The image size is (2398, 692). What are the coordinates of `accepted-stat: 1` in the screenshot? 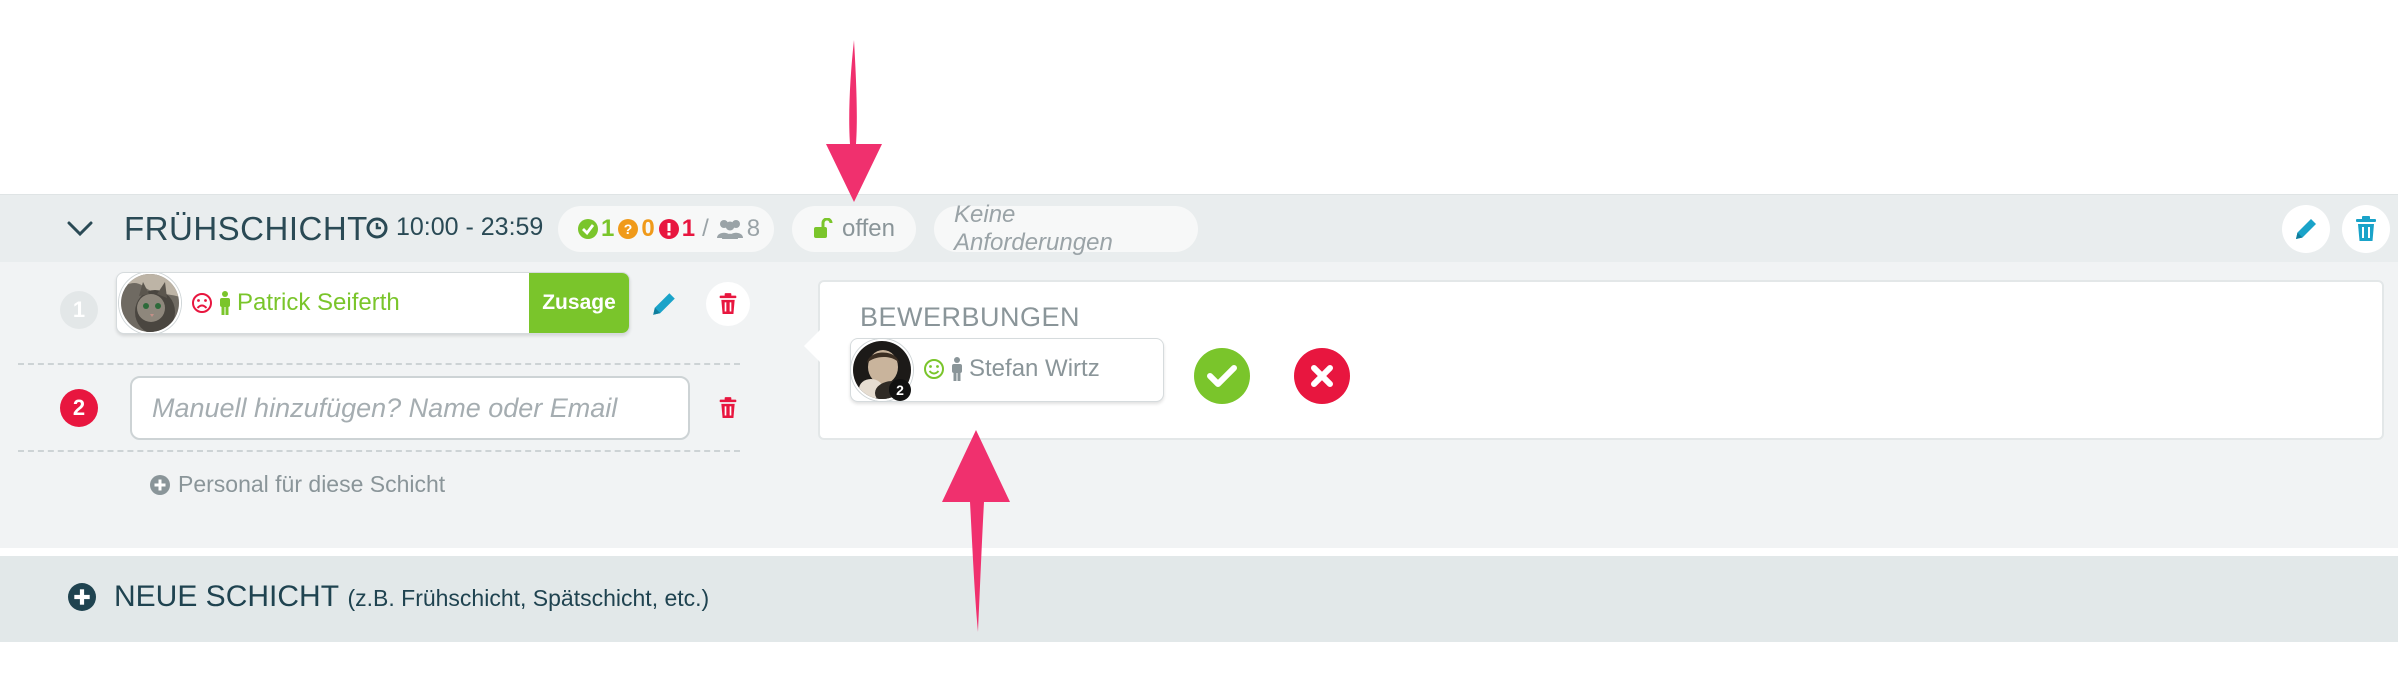 It's located at (596, 229).